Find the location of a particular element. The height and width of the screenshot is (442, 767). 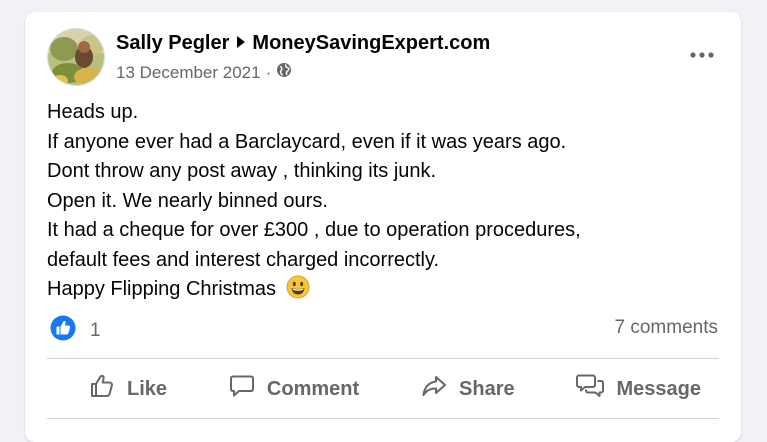

comments-count-link: 7 comments is located at coordinates (666, 328).